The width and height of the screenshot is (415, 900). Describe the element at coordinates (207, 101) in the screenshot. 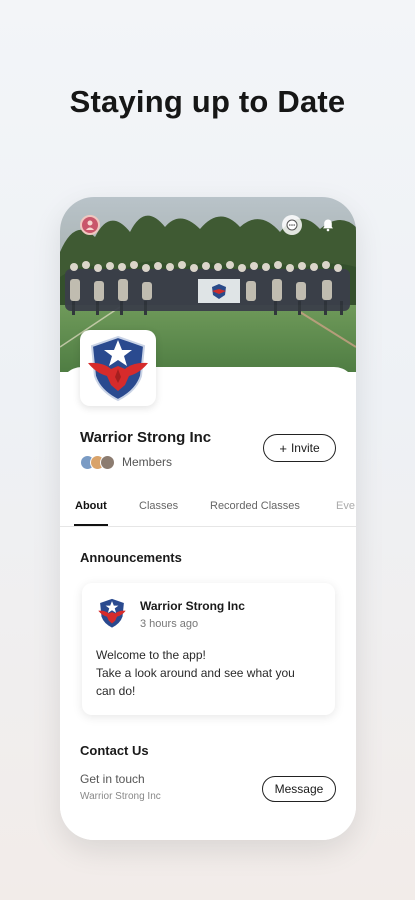

I see `promo-headline: Staying up to Date` at that location.